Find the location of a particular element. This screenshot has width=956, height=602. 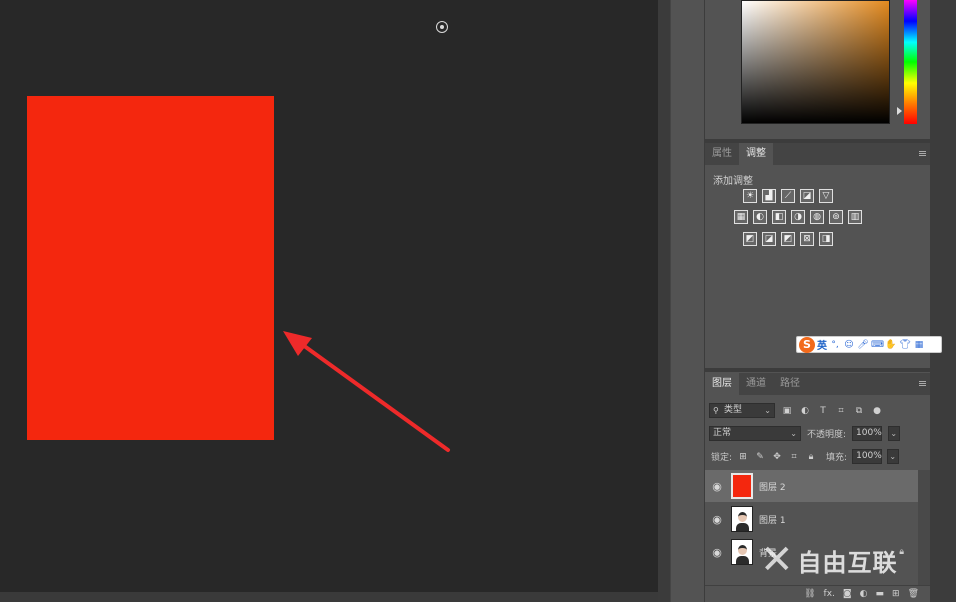

ime-logo-icon: S is located at coordinates (807, 344).